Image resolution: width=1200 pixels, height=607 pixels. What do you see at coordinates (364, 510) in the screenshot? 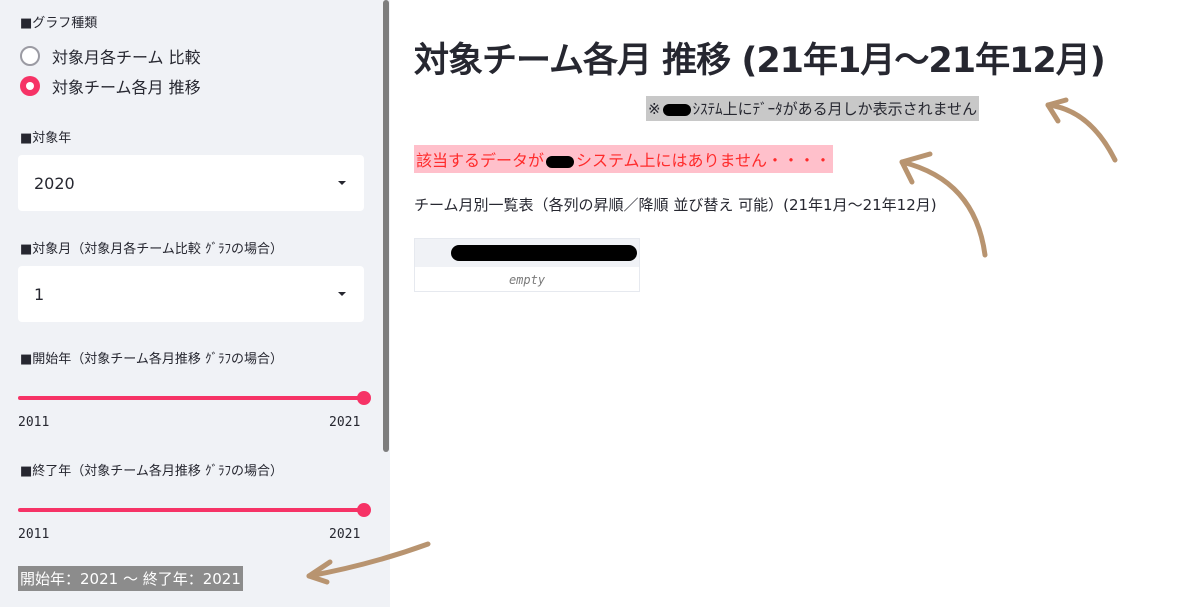
I see `end-year-slider-handle` at bounding box center [364, 510].